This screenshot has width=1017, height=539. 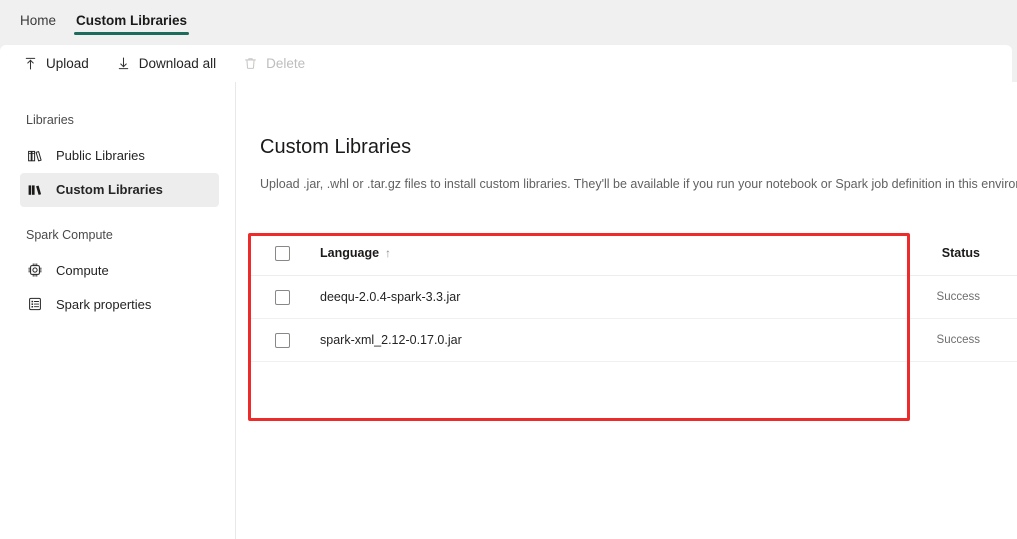 I want to click on sidebar-item-label-custom-libraries: Custom Libraries, so click(x=109, y=189).